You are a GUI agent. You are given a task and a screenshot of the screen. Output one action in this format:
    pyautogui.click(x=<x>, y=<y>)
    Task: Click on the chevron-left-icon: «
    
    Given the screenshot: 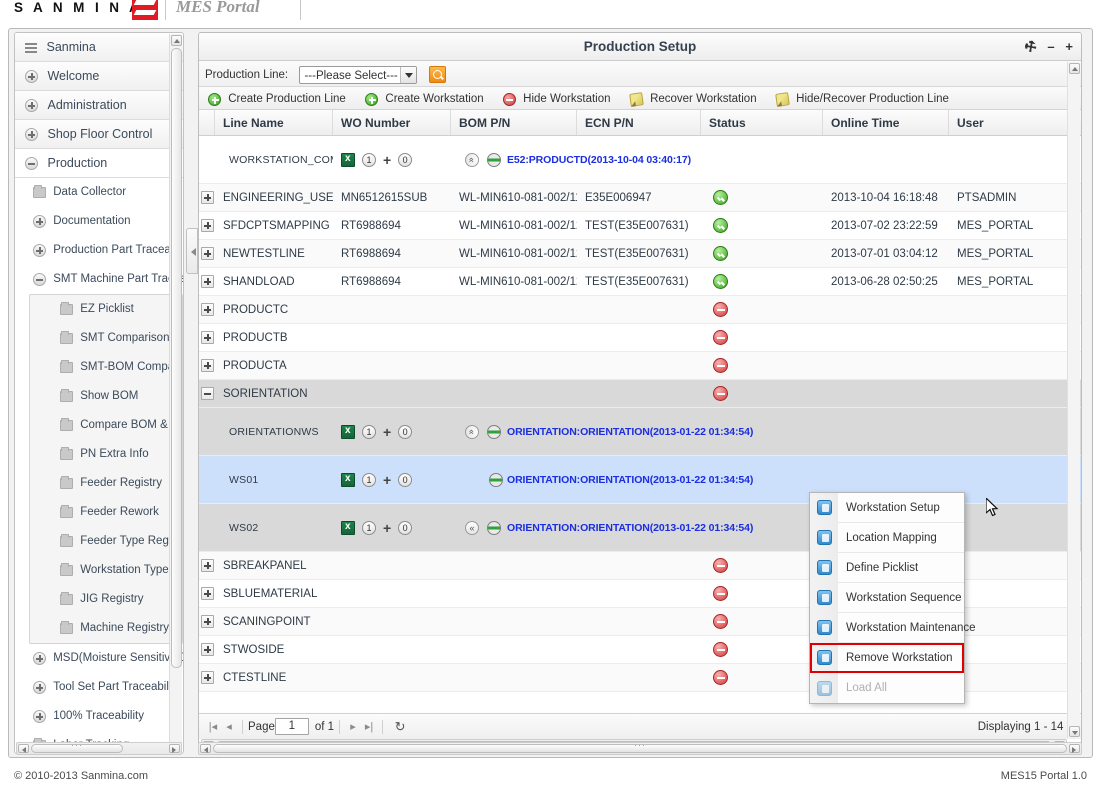 What is the action you would take?
    pyautogui.click(x=472, y=527)
    